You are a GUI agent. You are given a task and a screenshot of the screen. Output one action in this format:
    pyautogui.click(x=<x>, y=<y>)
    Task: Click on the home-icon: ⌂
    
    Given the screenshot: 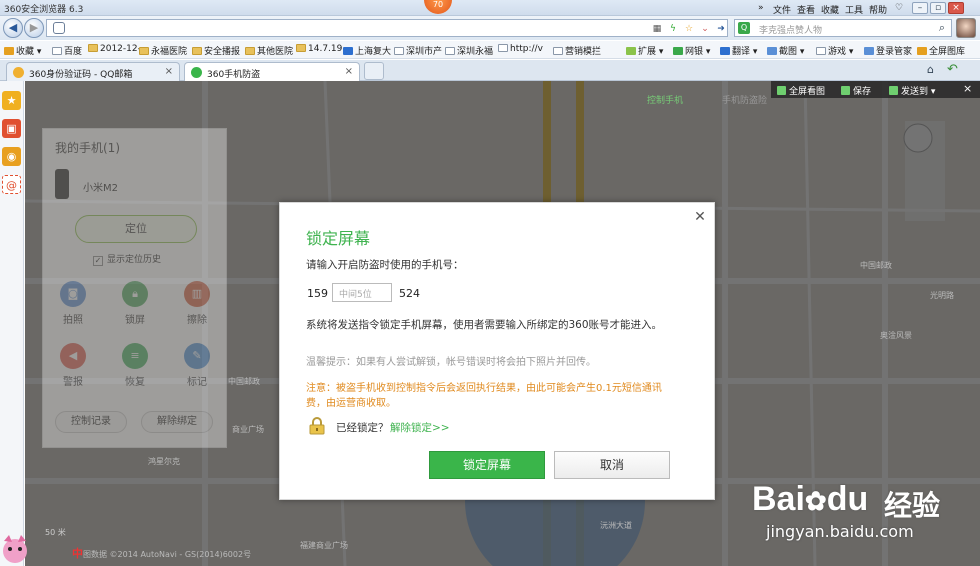 What is the action you would take?
    pyautogui.click(x=930, y=69)
    